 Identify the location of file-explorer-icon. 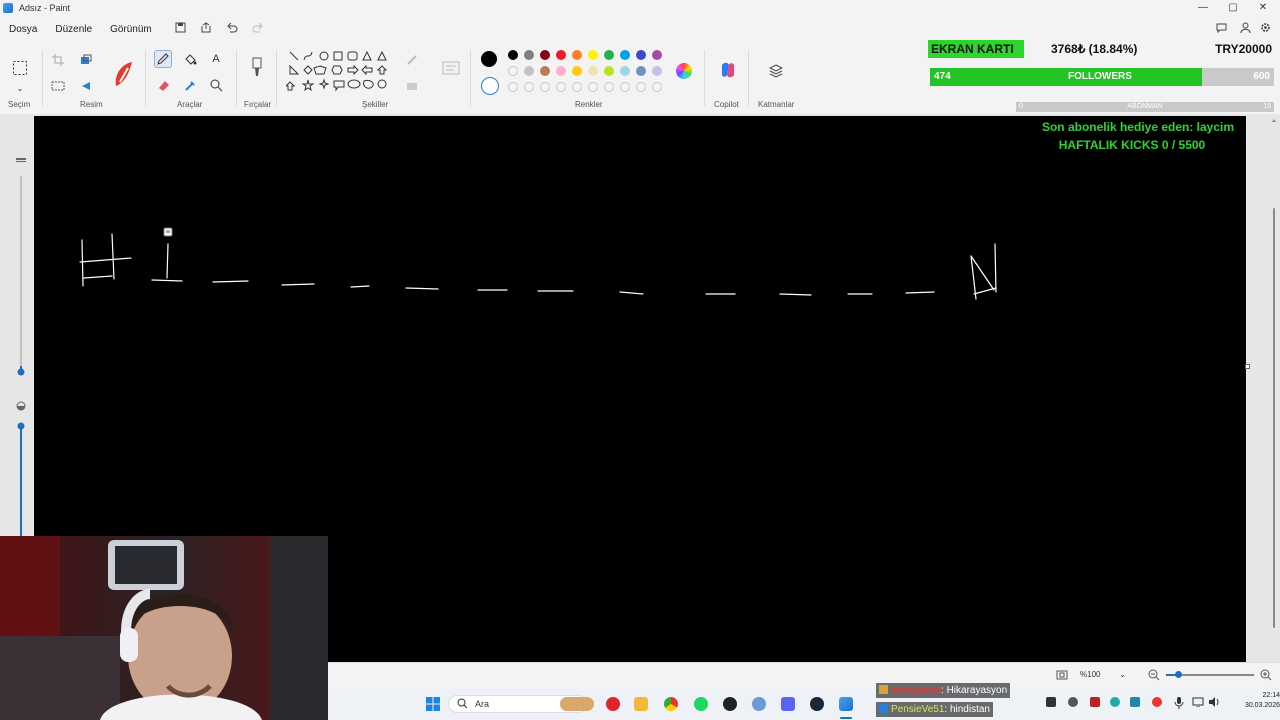
(641, 704).